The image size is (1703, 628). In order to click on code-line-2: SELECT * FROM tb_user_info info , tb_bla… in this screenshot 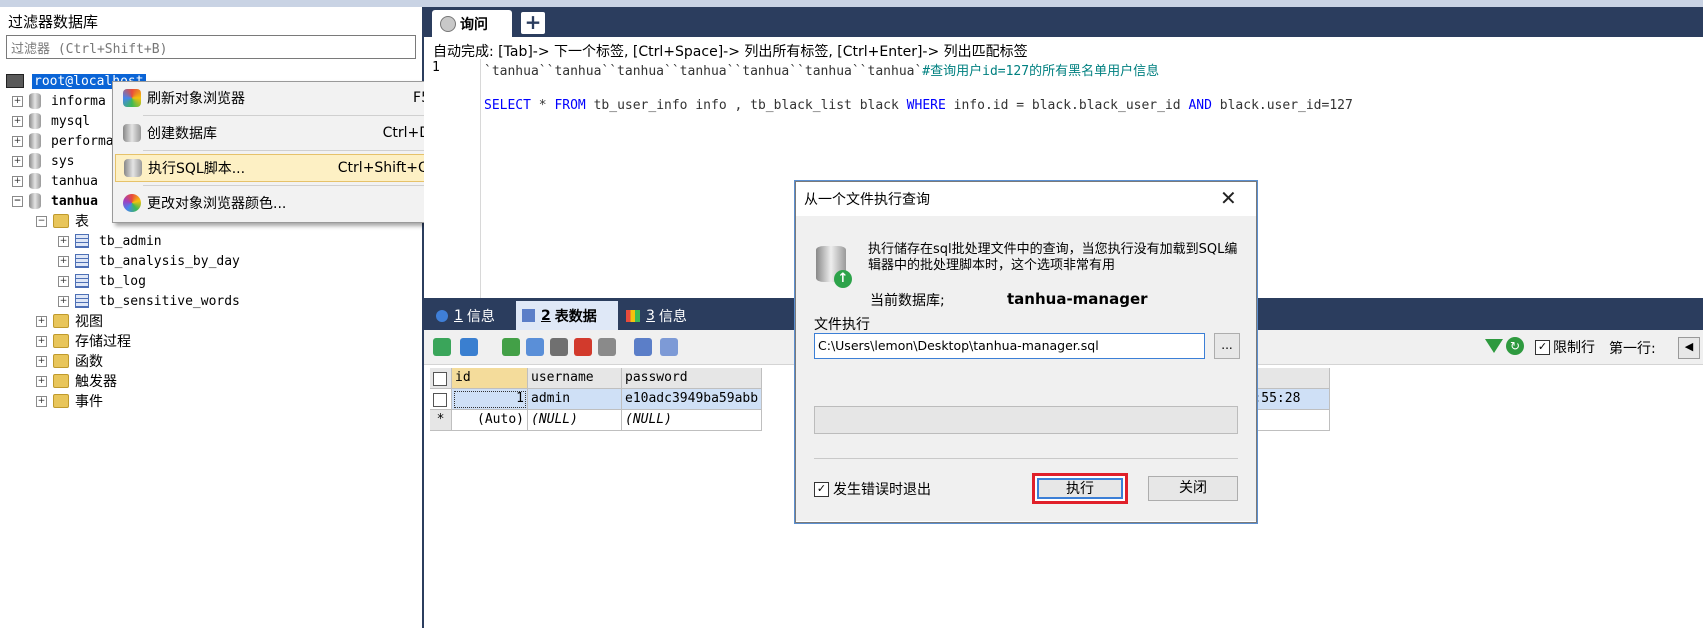, I will do `click(918, 105)`.